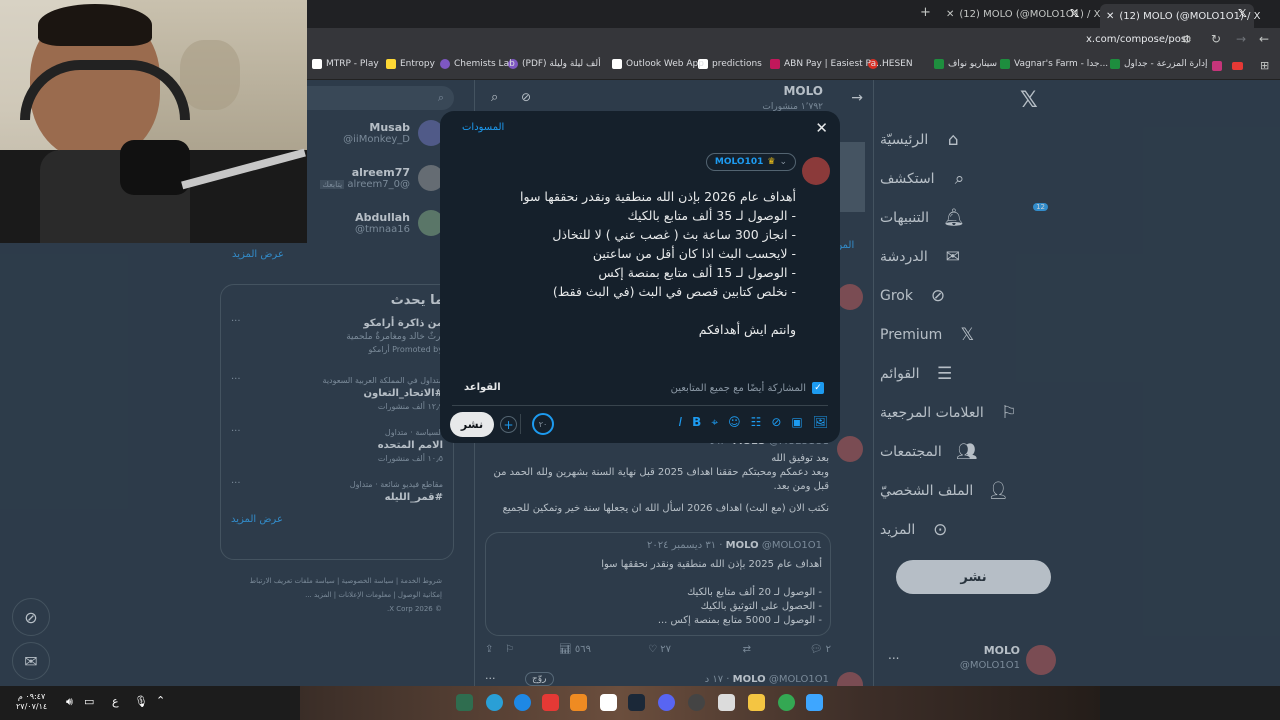 The width and height of the screenshot is (1280, 720). What do you see at coordinates (776, 422) in the screenshot?
I see `grok-icon: ⊘` at bounding box center [776, 422].